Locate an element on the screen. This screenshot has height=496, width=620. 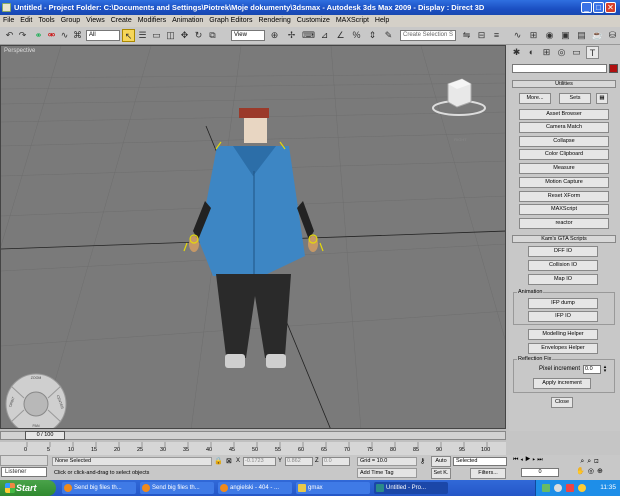
select-scale-icon: ⧉ is located at coordinates (212, 35).